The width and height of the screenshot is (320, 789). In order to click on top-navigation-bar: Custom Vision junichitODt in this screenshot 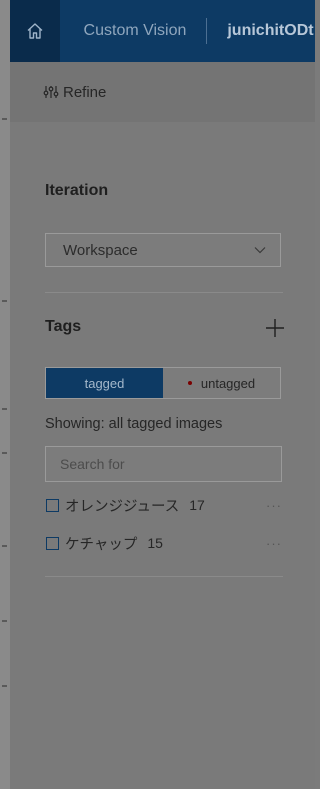, I will do `click(162, 31)`.